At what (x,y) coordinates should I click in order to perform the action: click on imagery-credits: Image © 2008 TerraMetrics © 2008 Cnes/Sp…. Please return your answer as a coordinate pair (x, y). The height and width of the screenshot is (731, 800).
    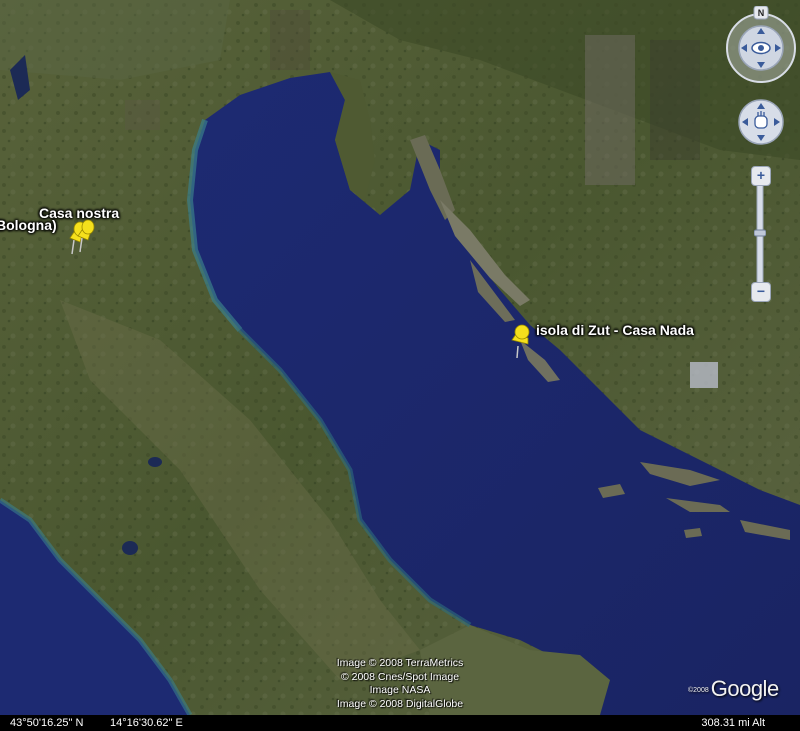
    Looking at the image, I should click on (400, 684).